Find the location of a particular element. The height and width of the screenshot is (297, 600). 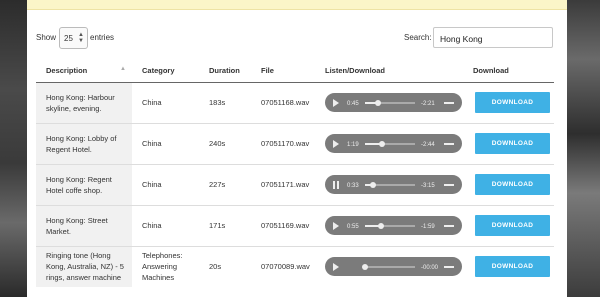

audio-player: 0:45 -2:21 is located at coordinates (393, 102).